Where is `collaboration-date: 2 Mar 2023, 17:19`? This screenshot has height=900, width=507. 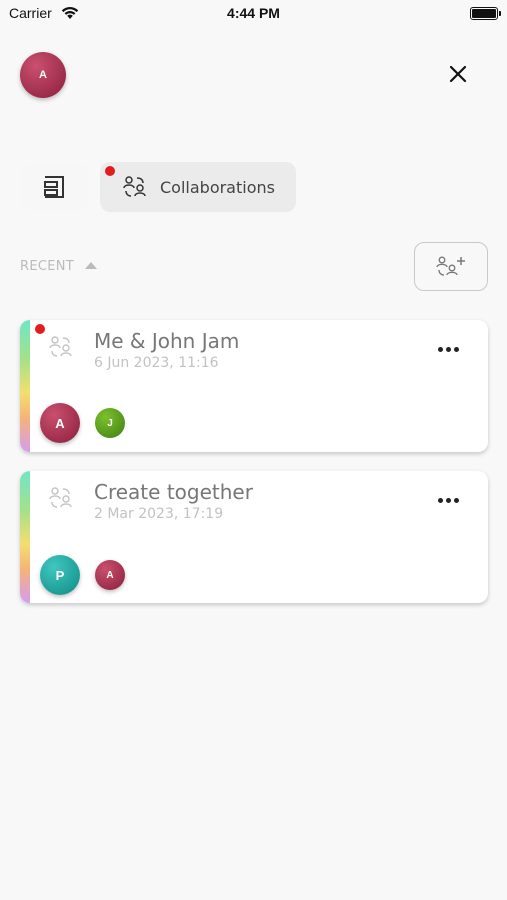
collaboration-date: 2 Mar 2023, 17:19 is located at coordinates (159, 514).